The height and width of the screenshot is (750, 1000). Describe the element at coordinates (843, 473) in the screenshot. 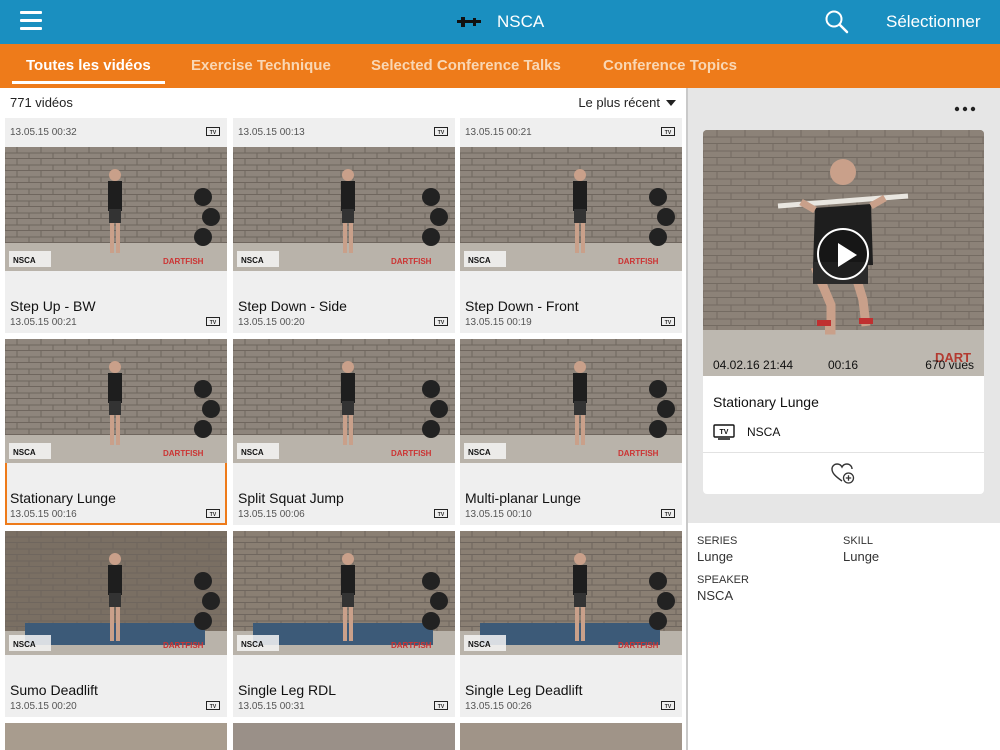

I see `add-to-favorites-icon` at that location.